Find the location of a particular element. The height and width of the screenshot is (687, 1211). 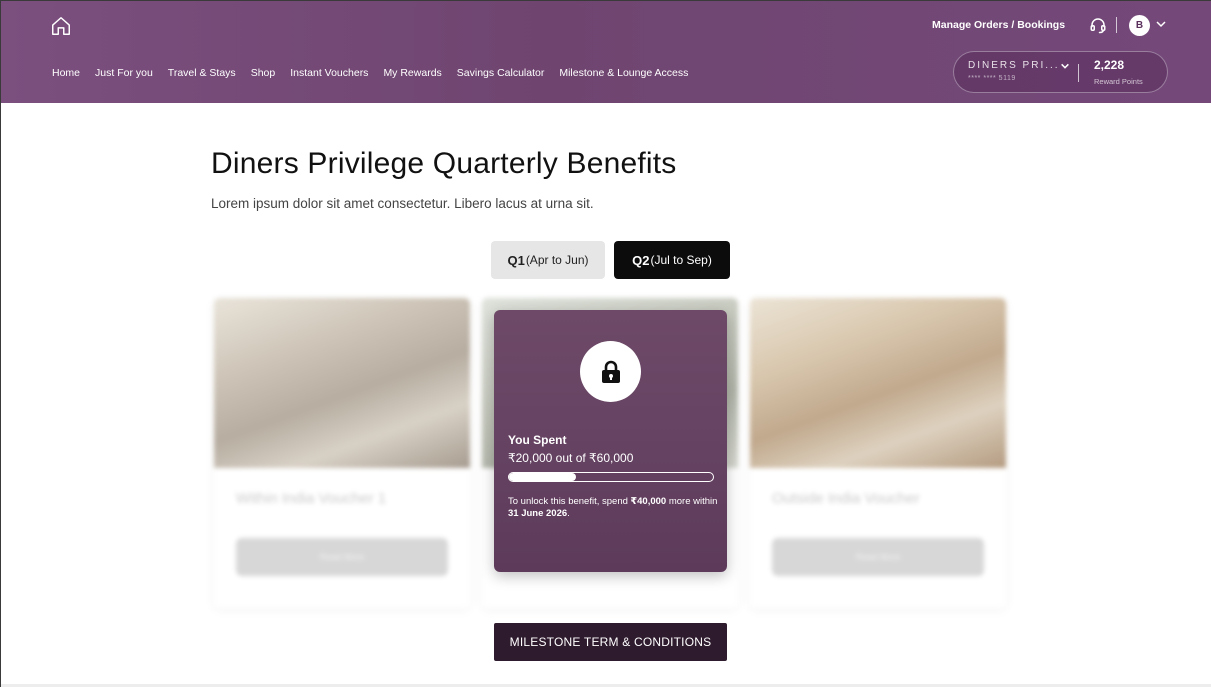

nav-travel-stays: Travel & Stays is located at coordinates (202, 73).